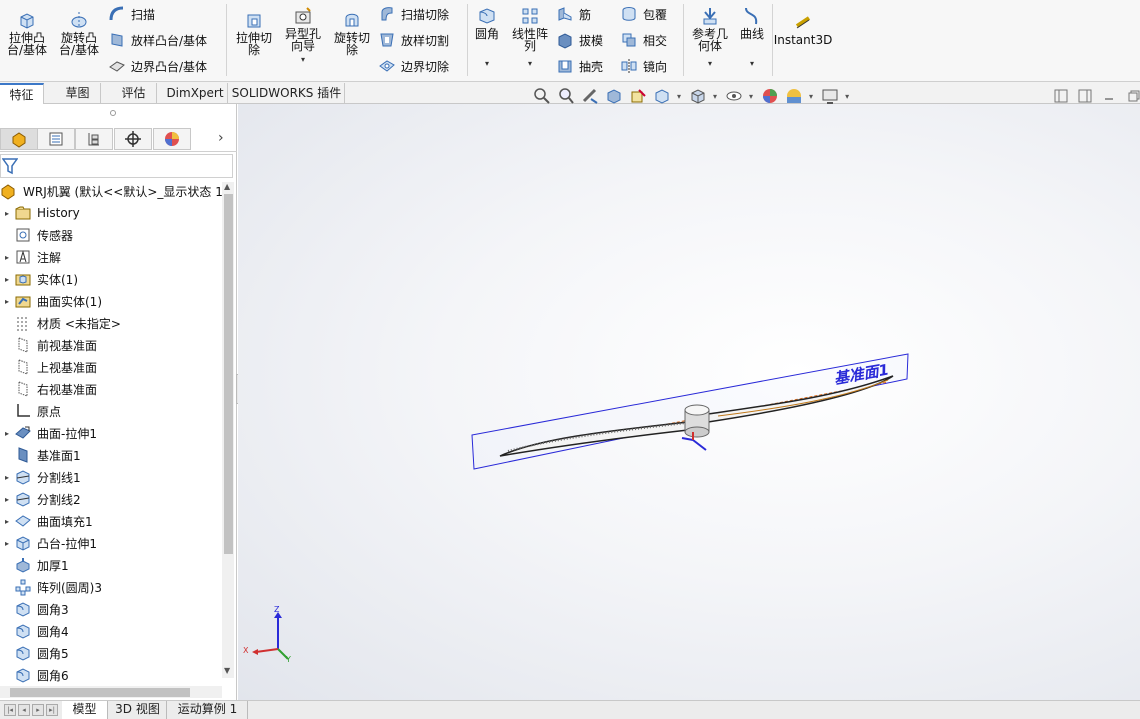  What do you see at coordinates (579, 40) in the screenshot?
I see `draft-button: 拔模` at bounding box center [579, 40].